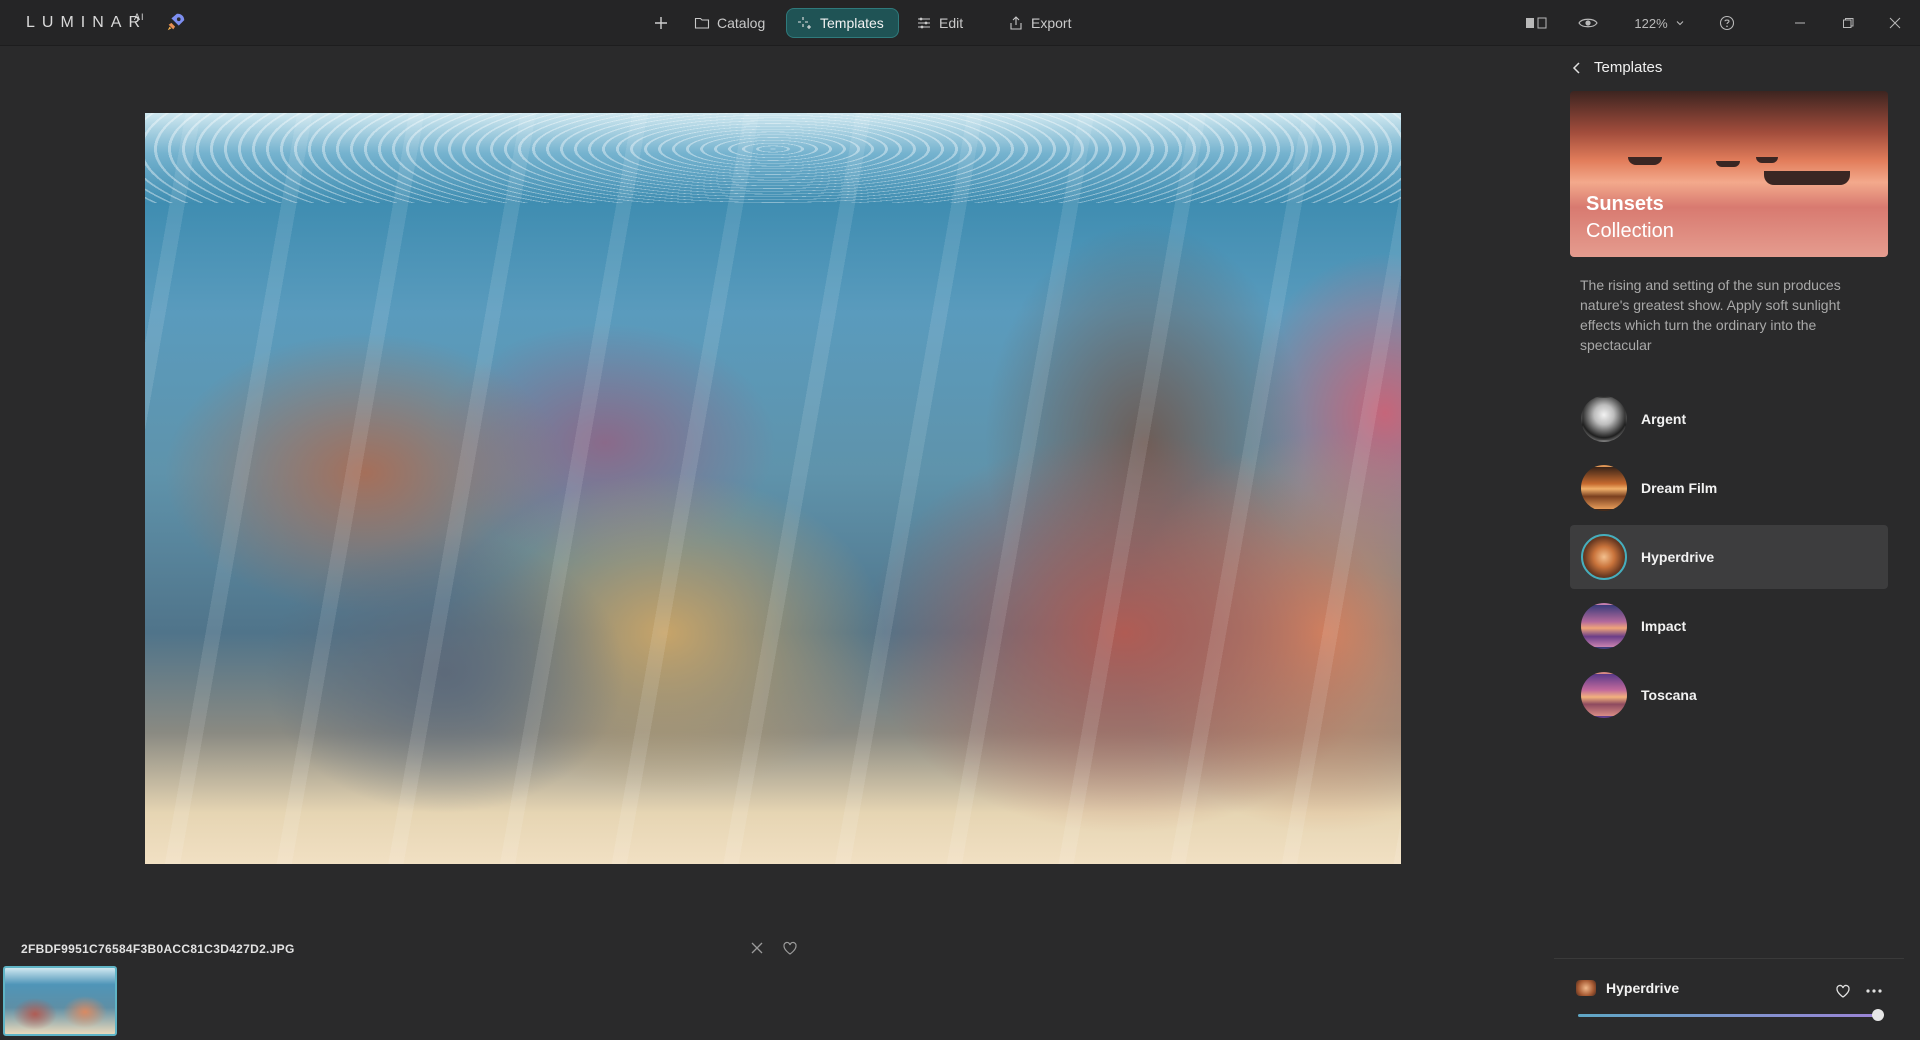  I want to click on help-icon, so click(1727, 23).